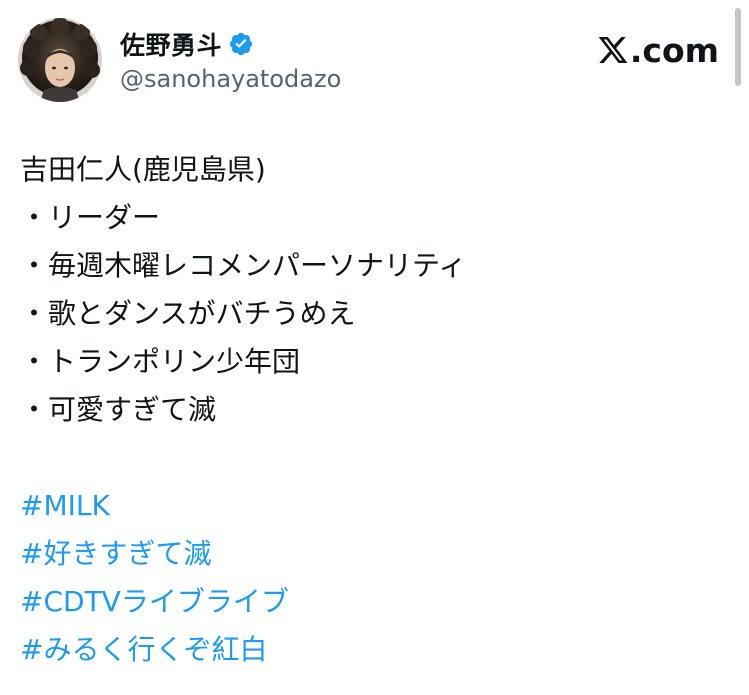  Describe the element at coordinates (738, 47) in the screenshot. I see `scrollbar` at that location.